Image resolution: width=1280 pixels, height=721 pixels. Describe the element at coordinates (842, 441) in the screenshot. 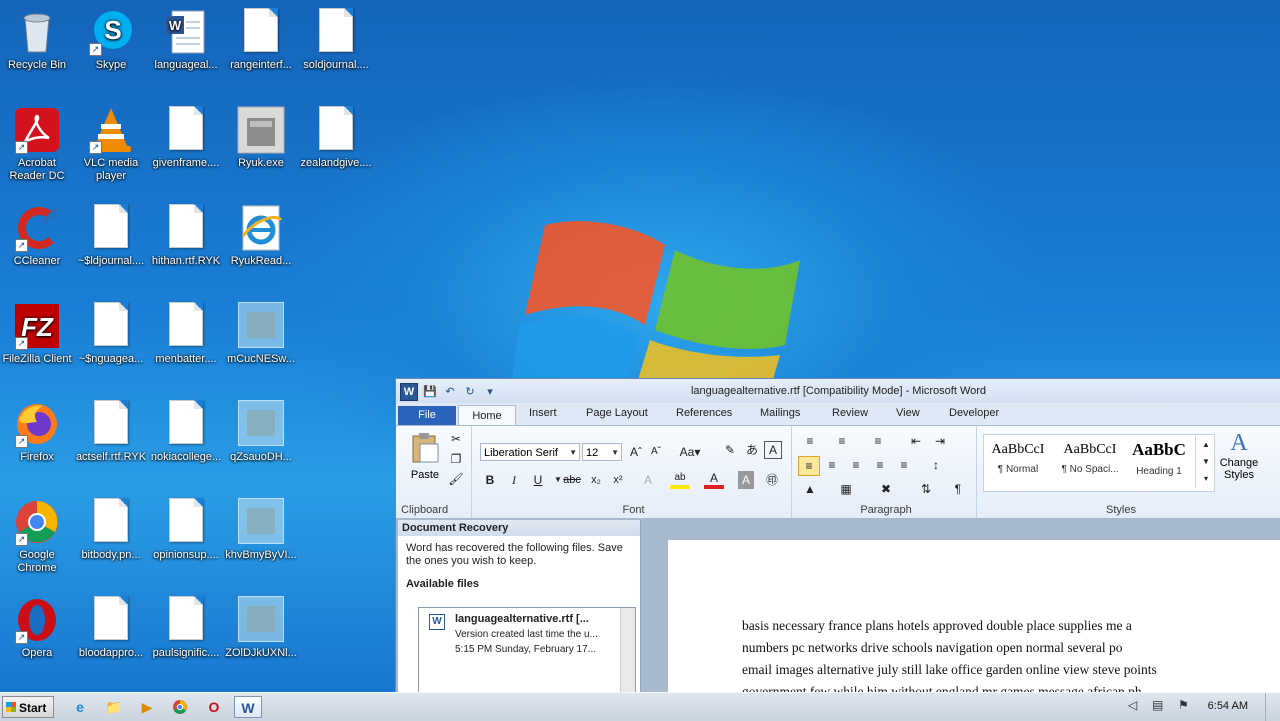

I see `numbering-icon: ≡` at that location.